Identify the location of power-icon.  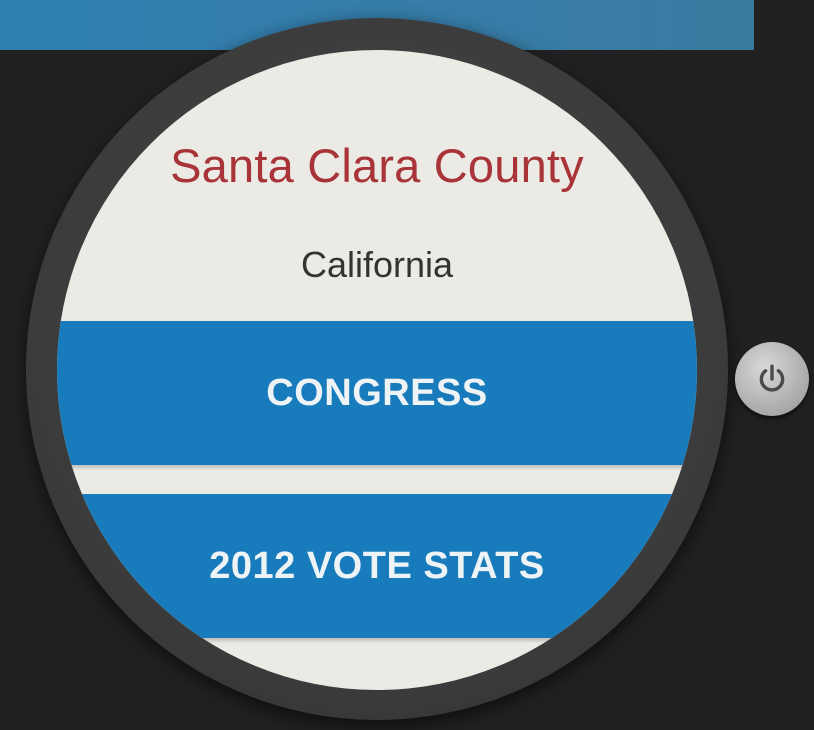
(772, 378).